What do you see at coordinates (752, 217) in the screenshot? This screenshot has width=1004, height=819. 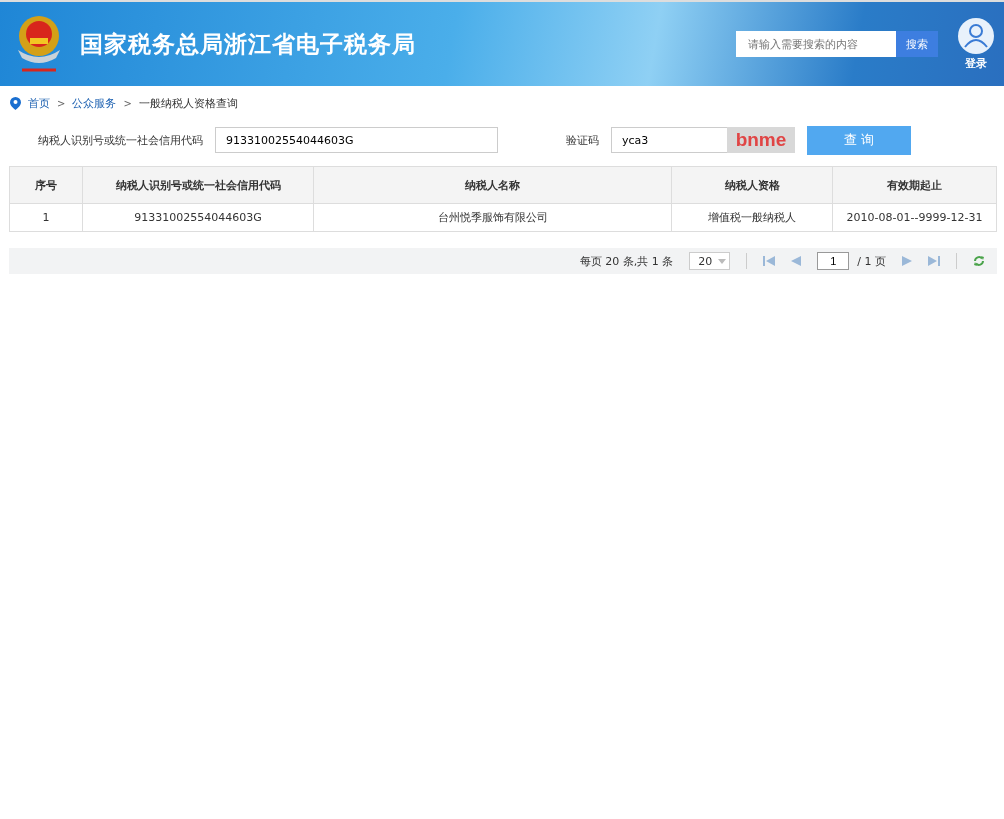 I see `table-cell: 增值税一般纳税人` at bounding box center [752, 217].